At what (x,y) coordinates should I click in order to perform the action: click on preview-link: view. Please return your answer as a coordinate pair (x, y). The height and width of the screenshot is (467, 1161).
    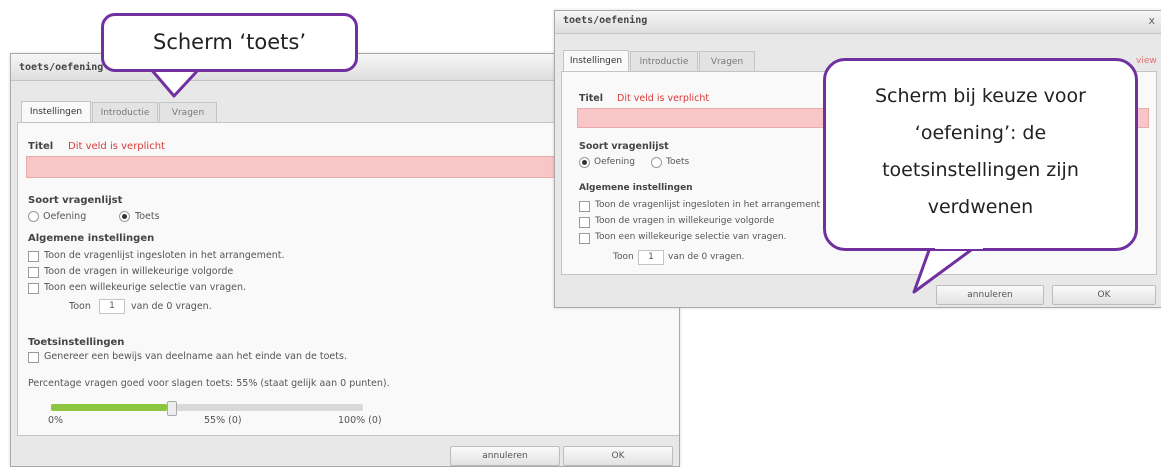
    Looking at the image, I should click on (1146, 61).